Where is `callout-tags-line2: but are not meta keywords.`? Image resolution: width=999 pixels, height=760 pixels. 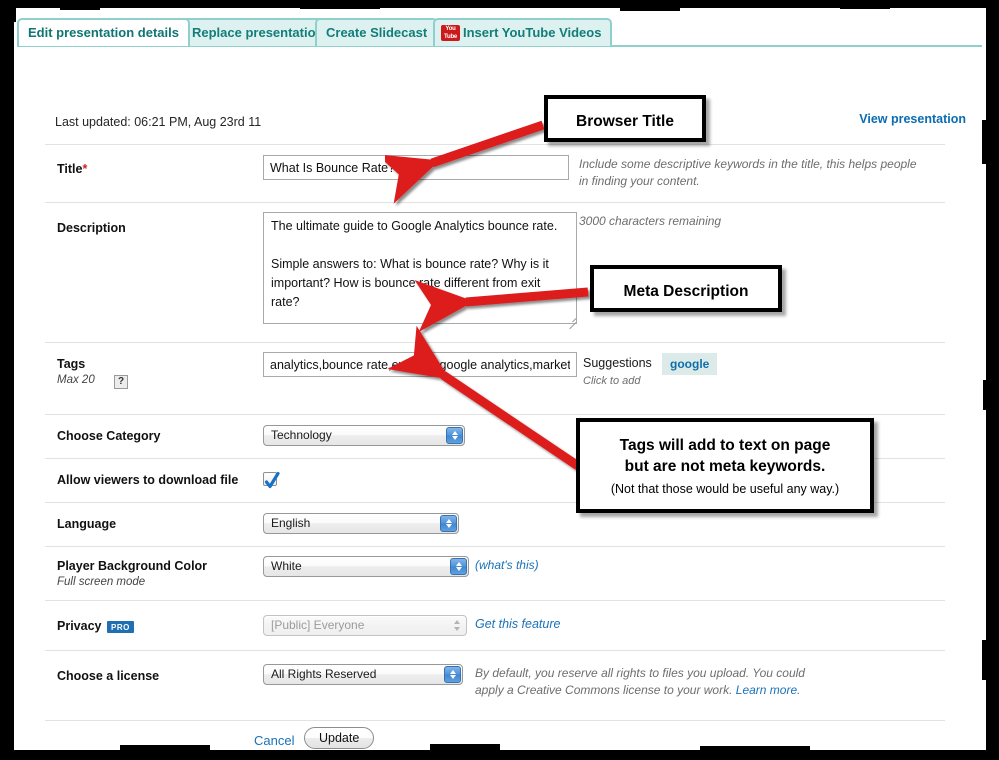
callout-tags-line2: but are not meta keywords. is located at coordinates (725, 466).